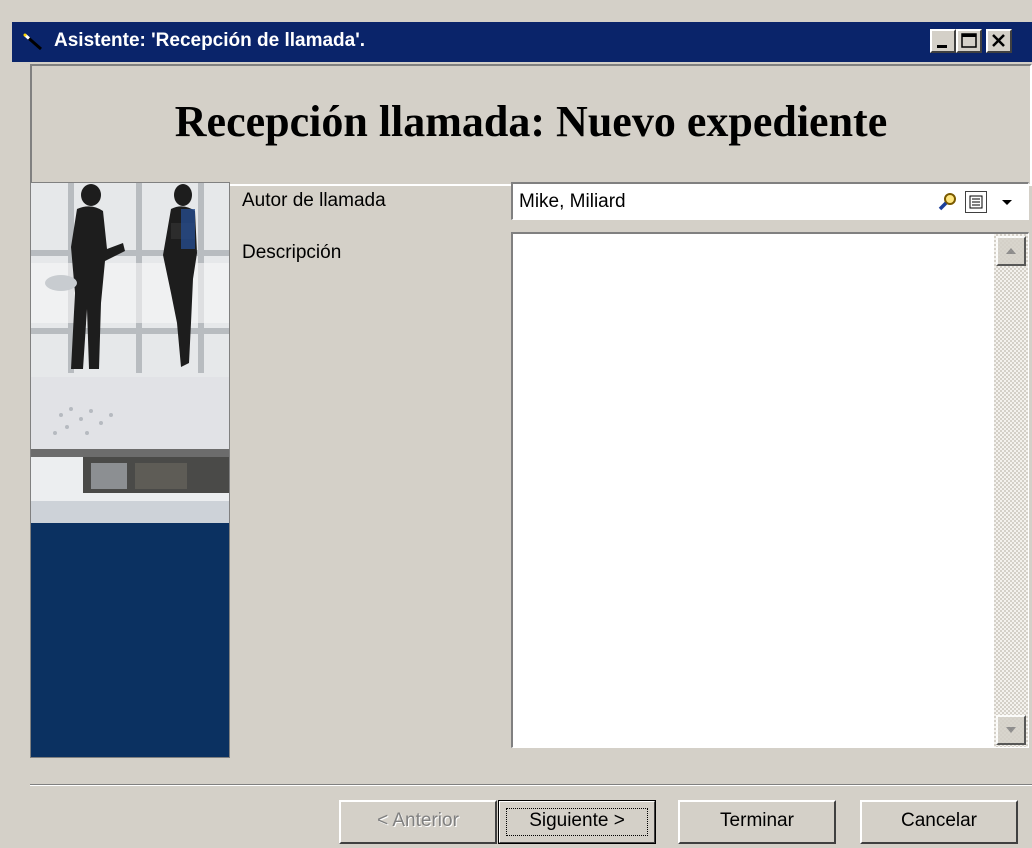  I want to click on close-button, so click(999, 41).